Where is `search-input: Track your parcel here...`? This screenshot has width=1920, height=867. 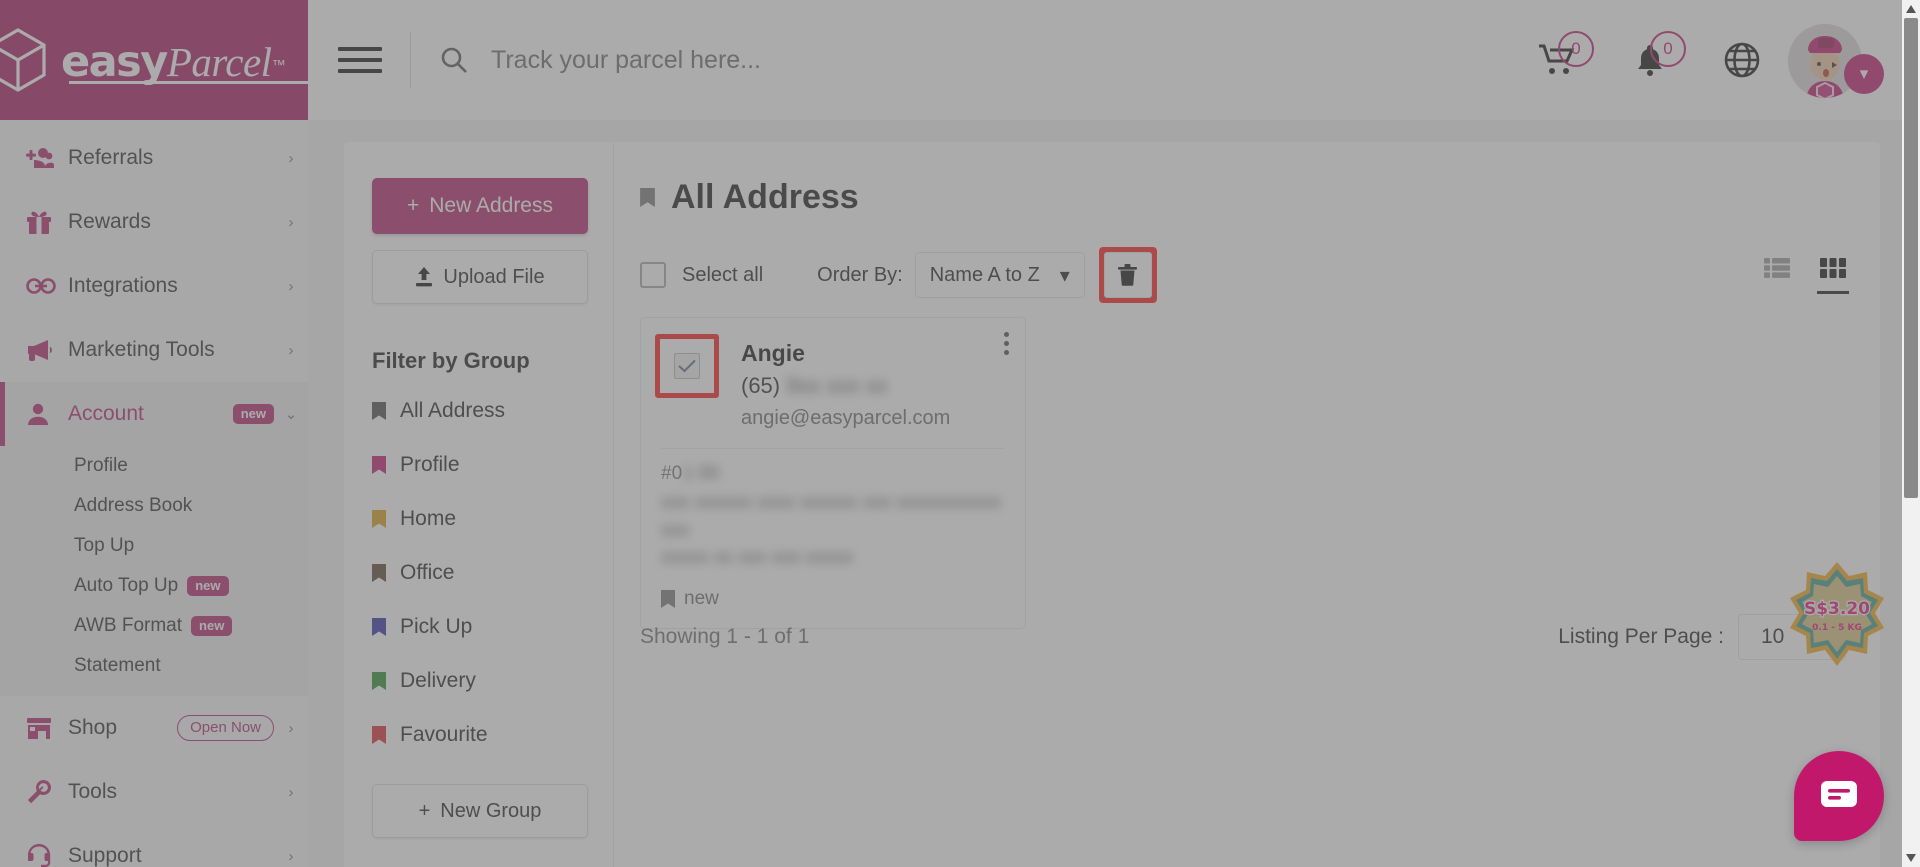 search-input: Track your parcel here... is located at coordinates (626, 60).